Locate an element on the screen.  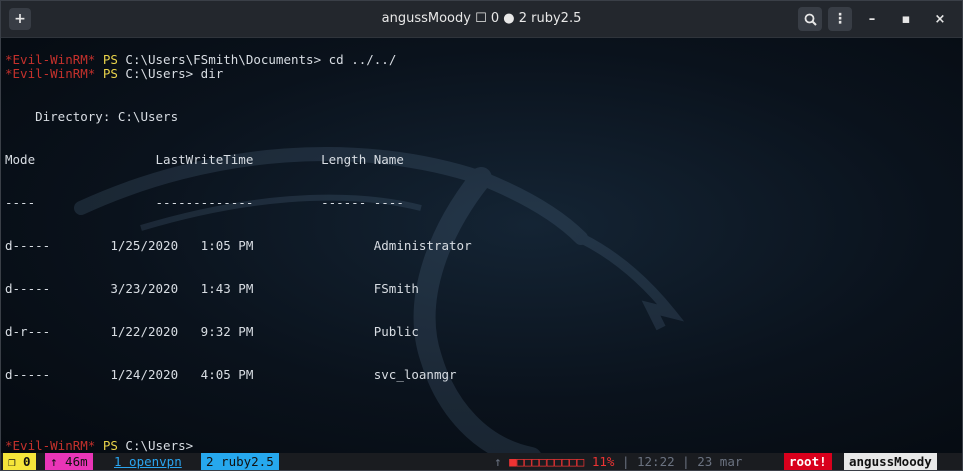
session-indicator: ❐ 0 is located at coordinates (19, 461).